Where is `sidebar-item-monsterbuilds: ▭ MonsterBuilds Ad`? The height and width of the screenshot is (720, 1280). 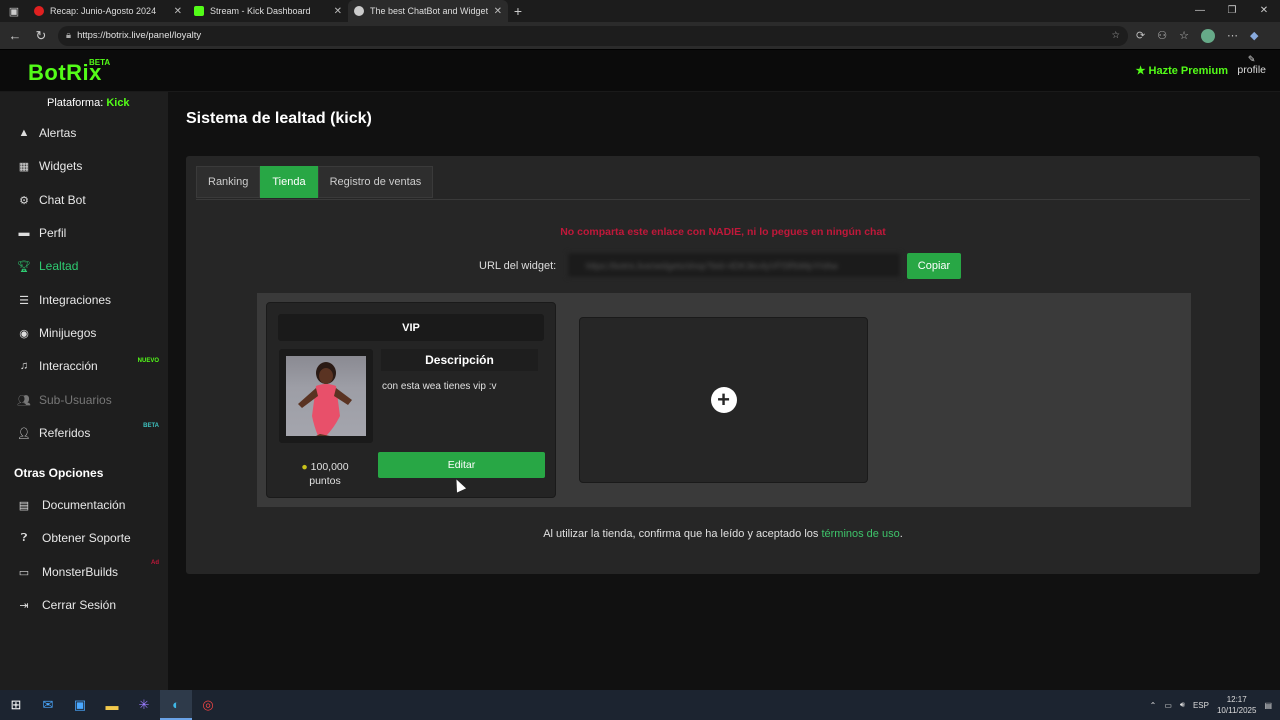
sidebar-item-monsterbuilds: ▭ MonsterBuilds Ad is located at coordinates (84, 572).